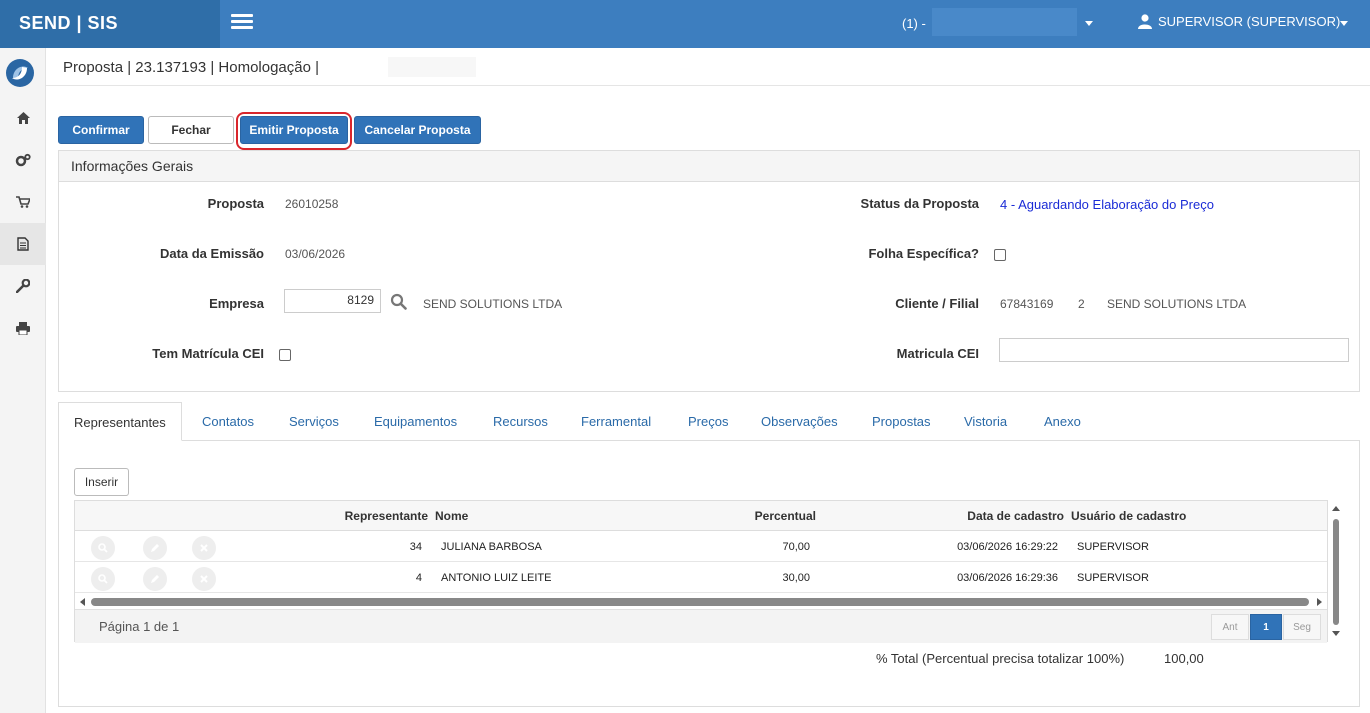 The image size is (1370, 713). What do you see at coordinates (937, 353) in the screenshot?
I see `cei-number-label: Matricula CEI` at bounding box center [937, 353].